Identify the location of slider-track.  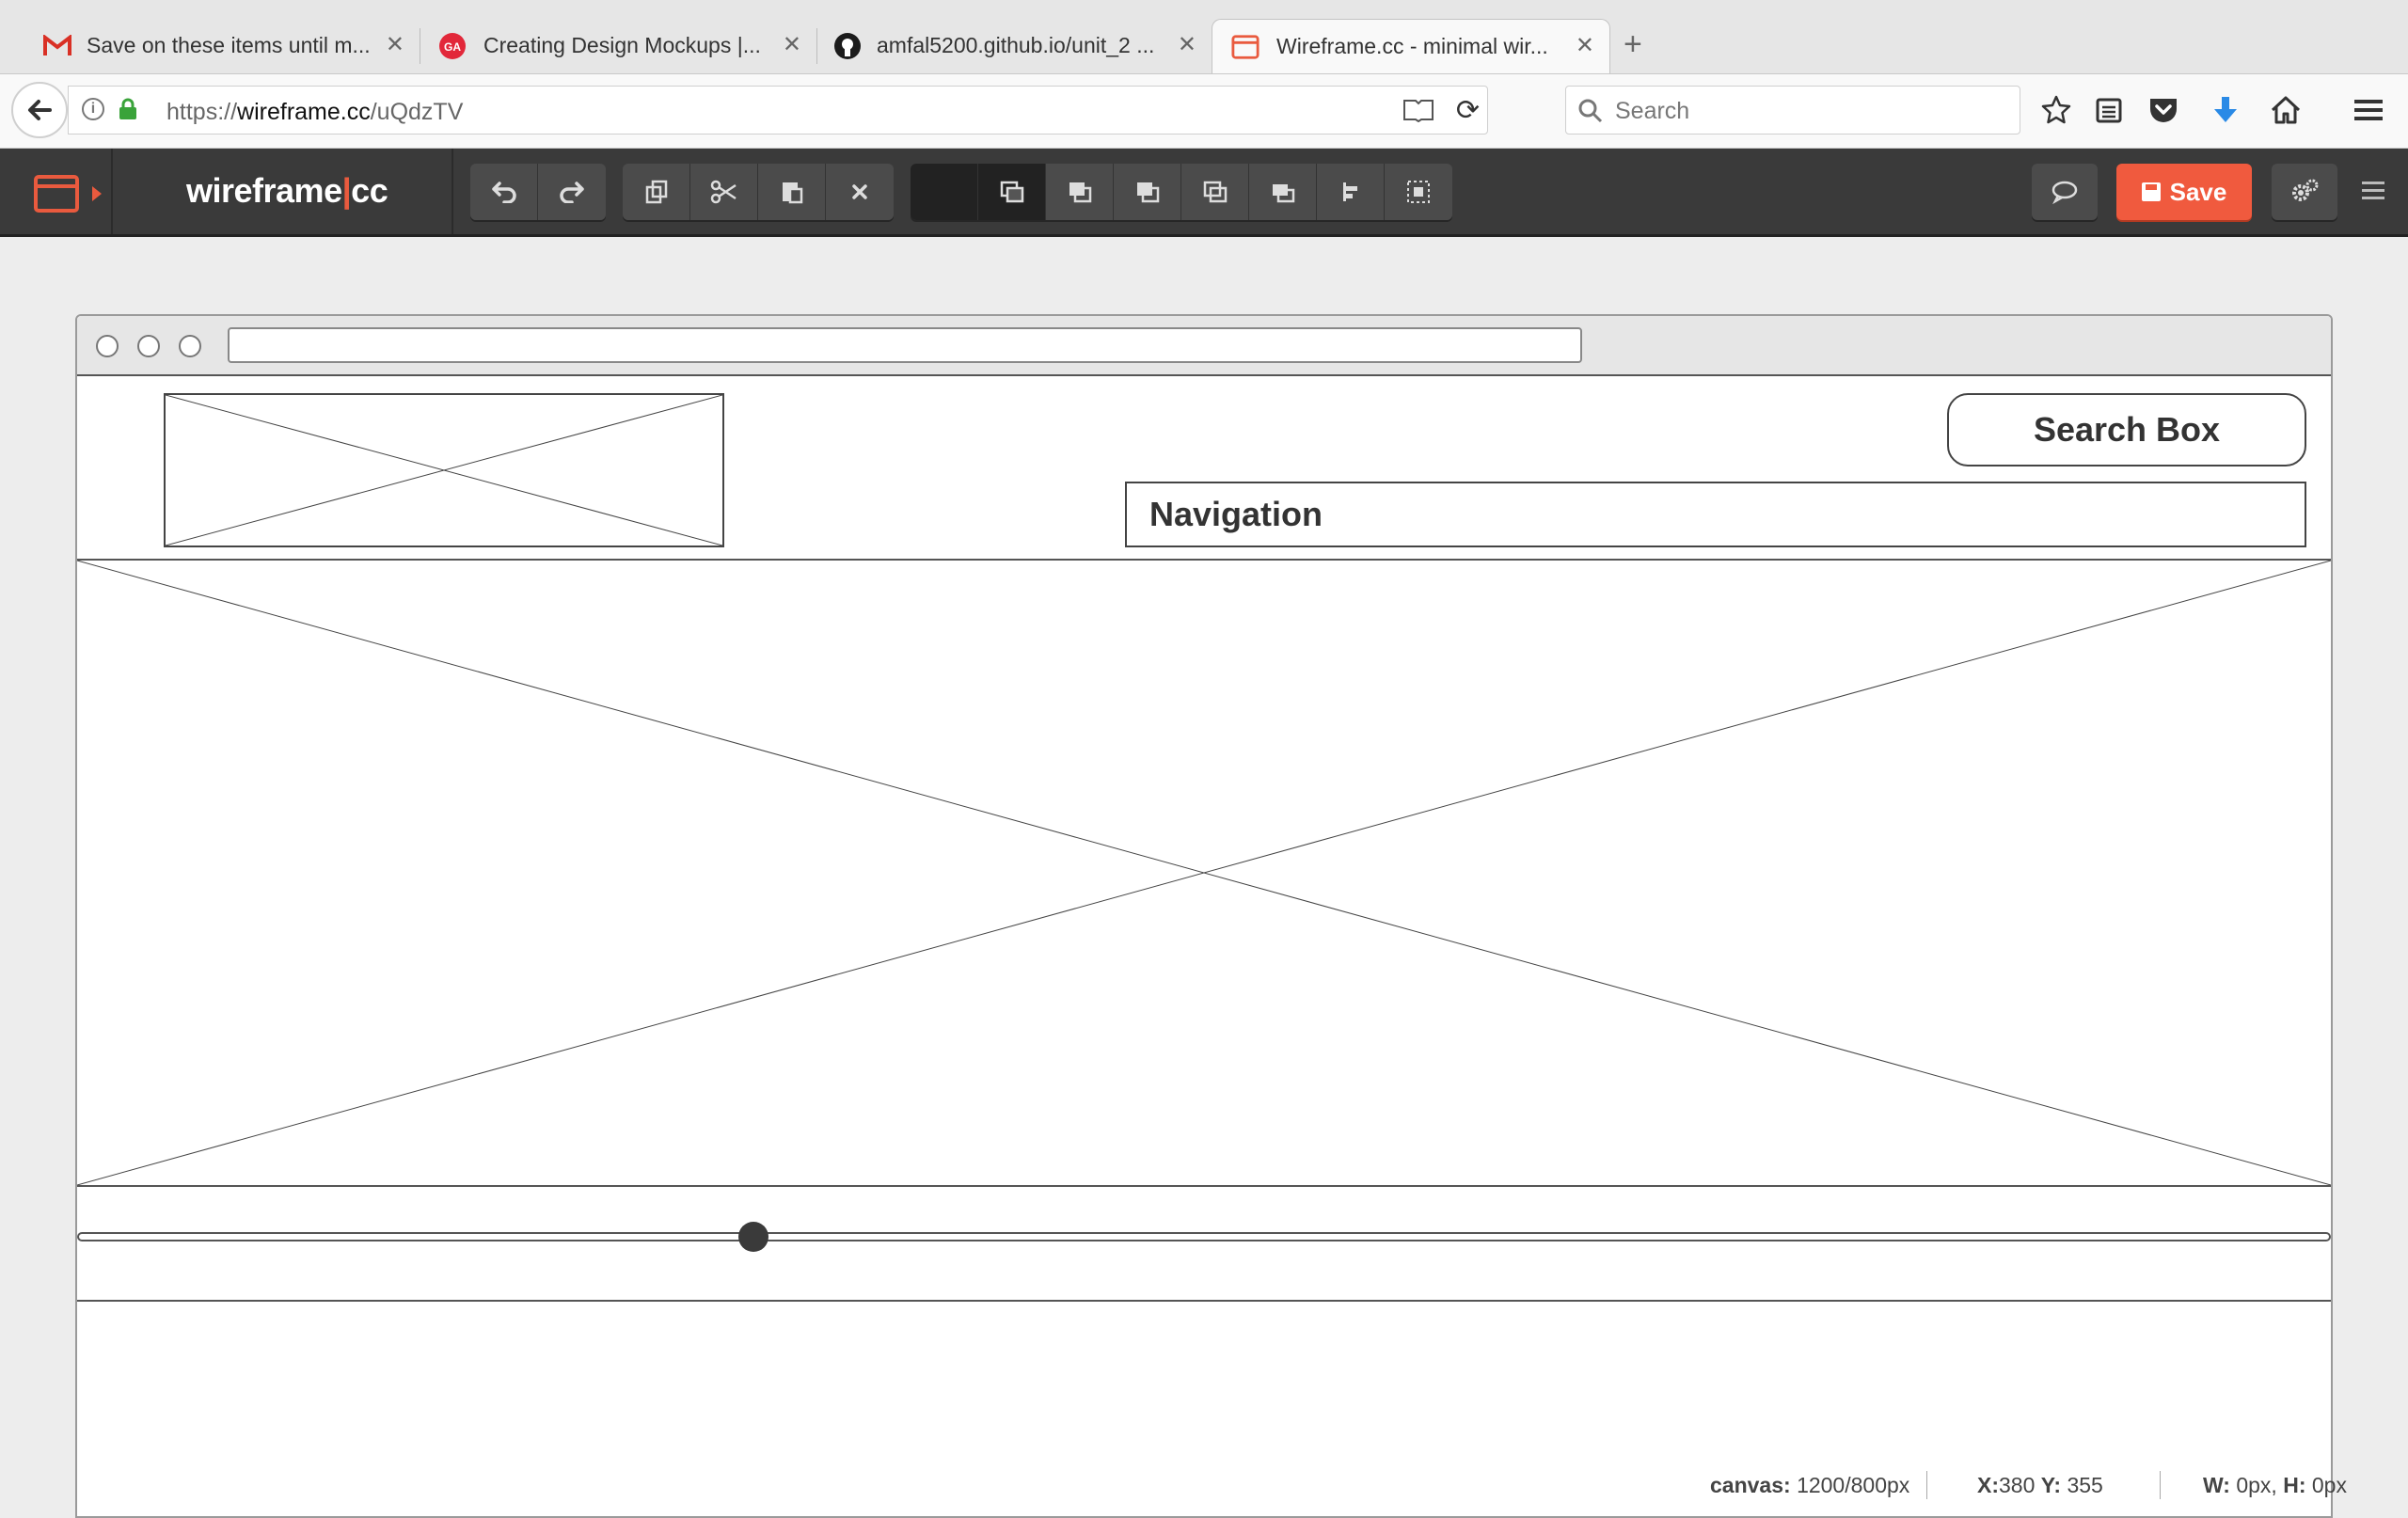
(1204, 1237).